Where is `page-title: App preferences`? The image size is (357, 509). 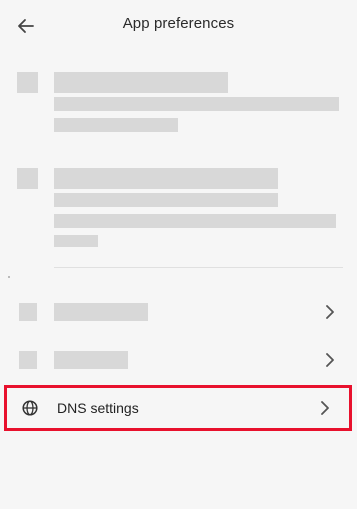 page-title: App preferences is located at coordinates (178, 23).